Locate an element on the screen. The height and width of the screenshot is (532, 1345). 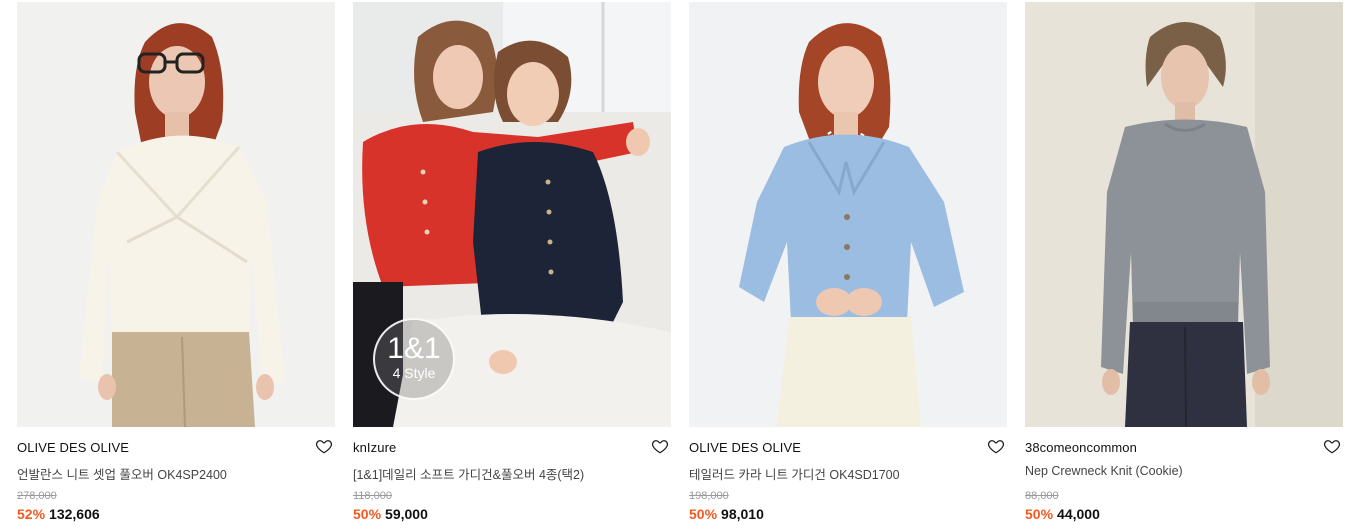
product-name: 테일러드 카라 니트 가디건 OK4SD1700 is located at coordinates (794, 473).